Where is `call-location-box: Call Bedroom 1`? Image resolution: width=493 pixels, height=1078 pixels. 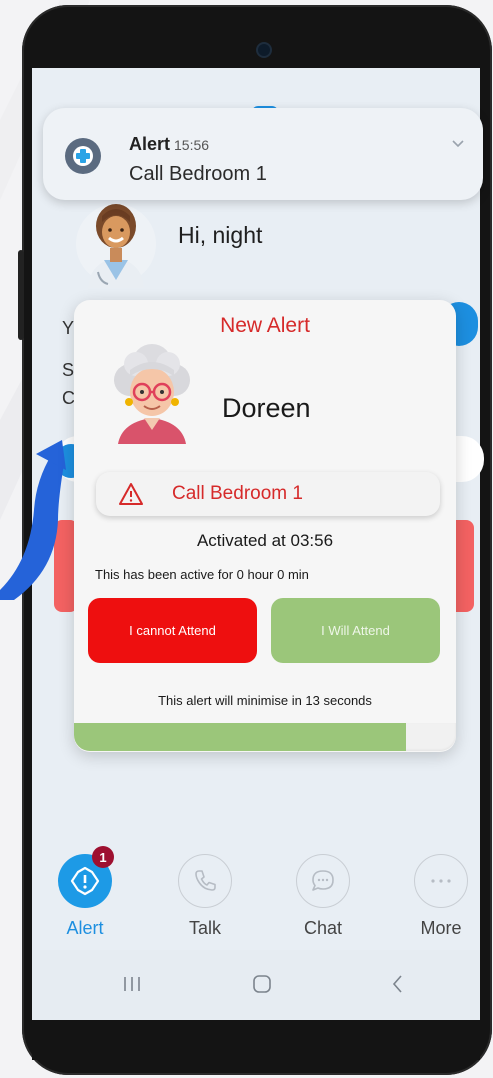
call-location-box: Call Bedroom 1 is located at coordinates (268, 494).